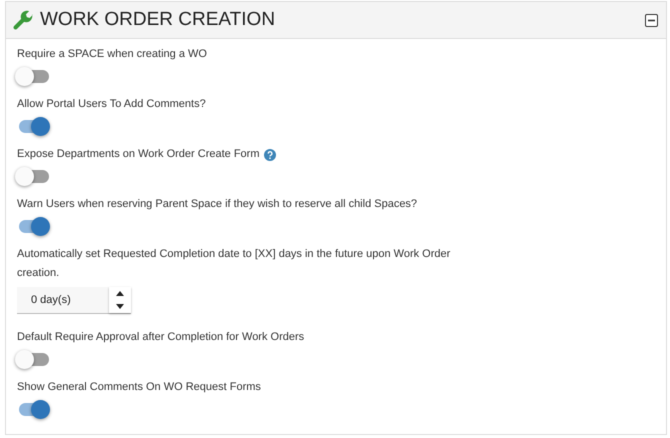 This screenshot has width=670, height=438. What do you see at coordinates (111, 104) in the screenshot?
I see `setting-label: Allow Portal Users To Add Comments?` at bounding box center [111, 104].